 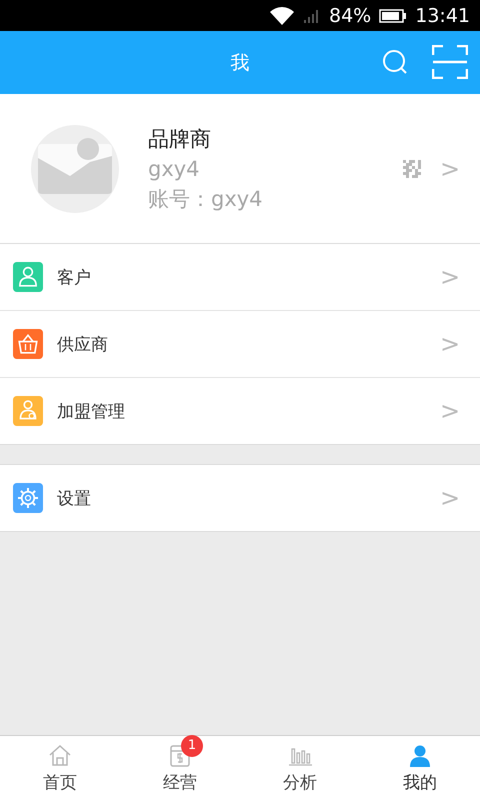 What do you see at coordinates (240, 498) in the screenshot?
I see `menu-item: 设置 >` at bounding box center [240, 498].